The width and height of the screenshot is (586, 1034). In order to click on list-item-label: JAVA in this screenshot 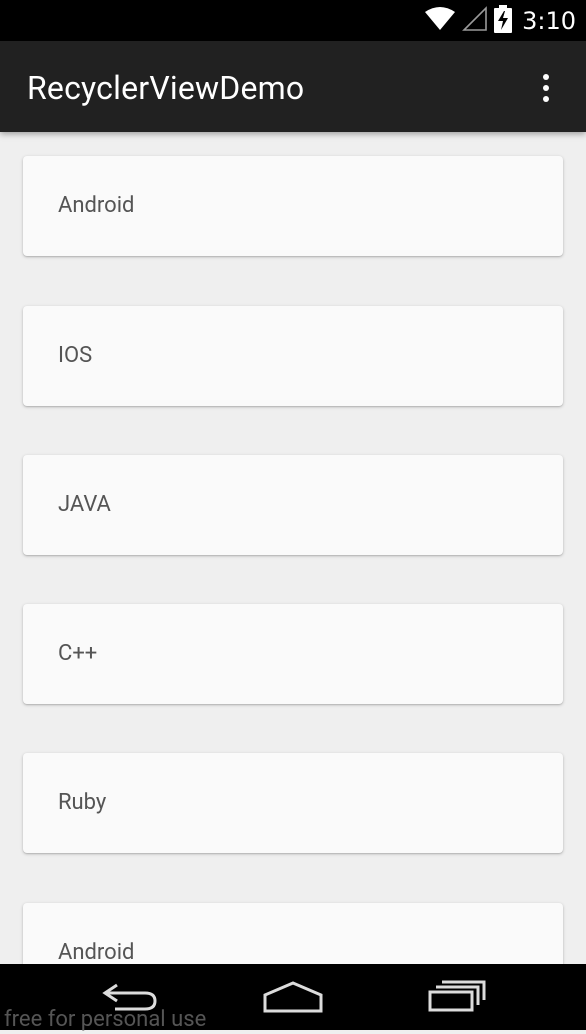, I will do `click(84, 504)`.